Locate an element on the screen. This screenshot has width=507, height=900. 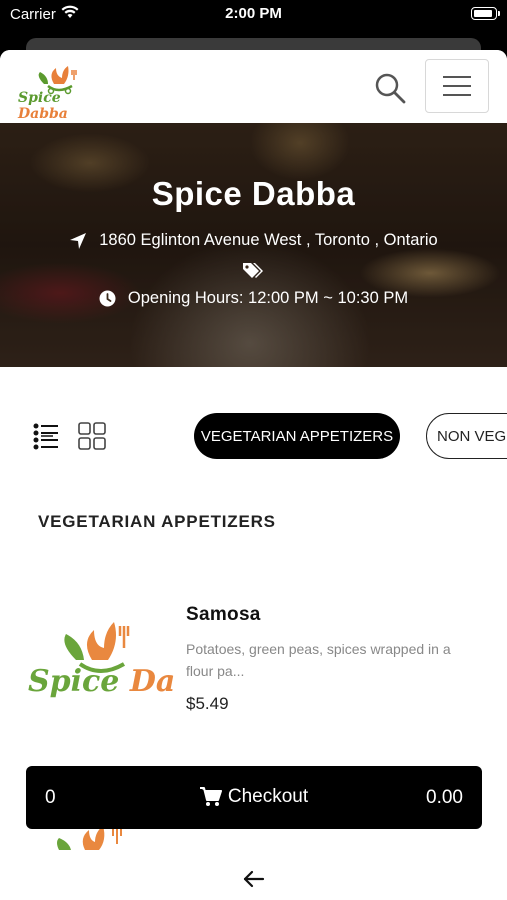
location-arrow-icon is located at coordinates (78, 240).